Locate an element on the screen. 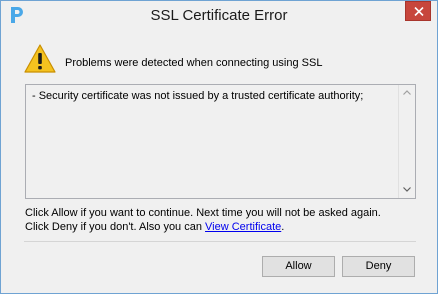 The height and width of the screenshot is (294, 438). title-bar: SSL Certificate Error is located at coordinates (219, 16).